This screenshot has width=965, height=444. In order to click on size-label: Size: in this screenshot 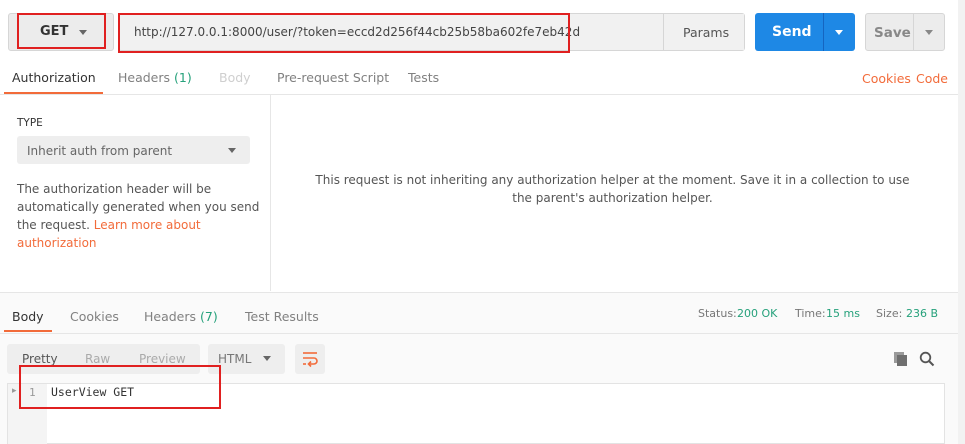, I will do `click(889, 313)`.